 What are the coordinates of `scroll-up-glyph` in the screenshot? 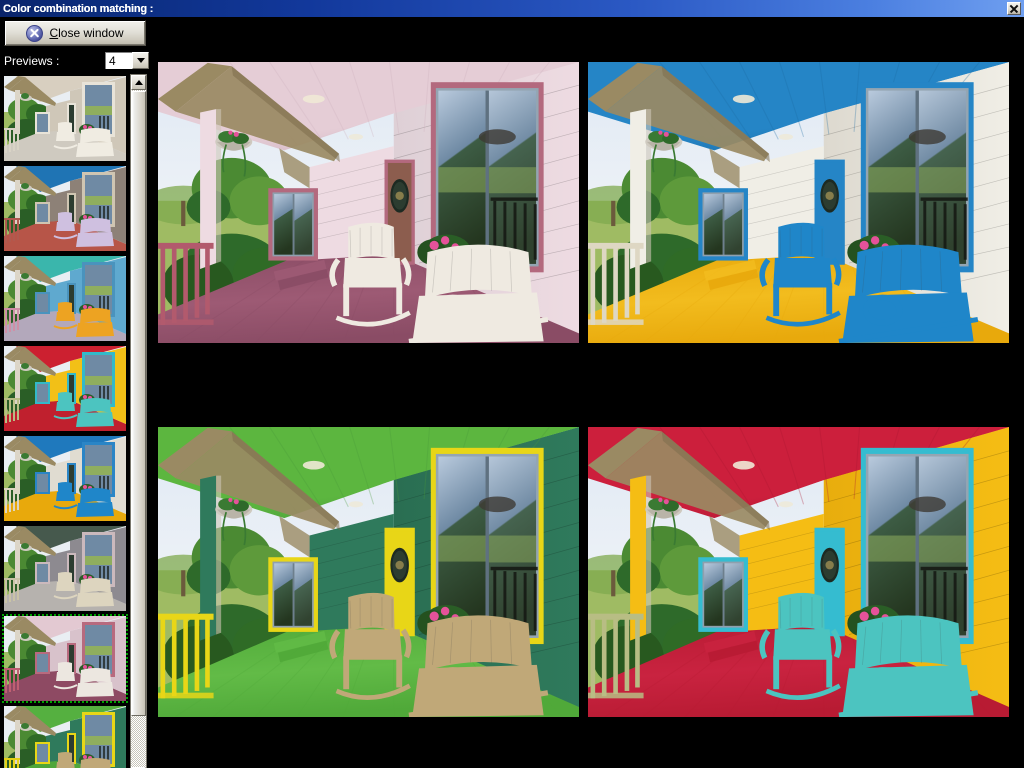 It's located at (138, 82).